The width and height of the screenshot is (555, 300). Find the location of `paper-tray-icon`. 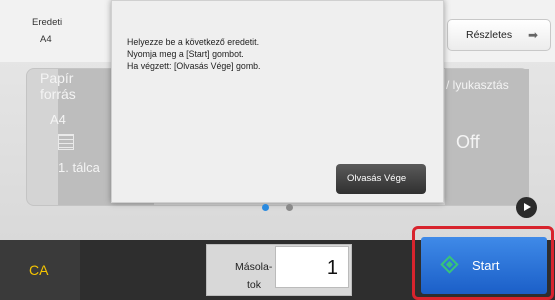

paper-tray-icon is located at coordinates (66, 142).